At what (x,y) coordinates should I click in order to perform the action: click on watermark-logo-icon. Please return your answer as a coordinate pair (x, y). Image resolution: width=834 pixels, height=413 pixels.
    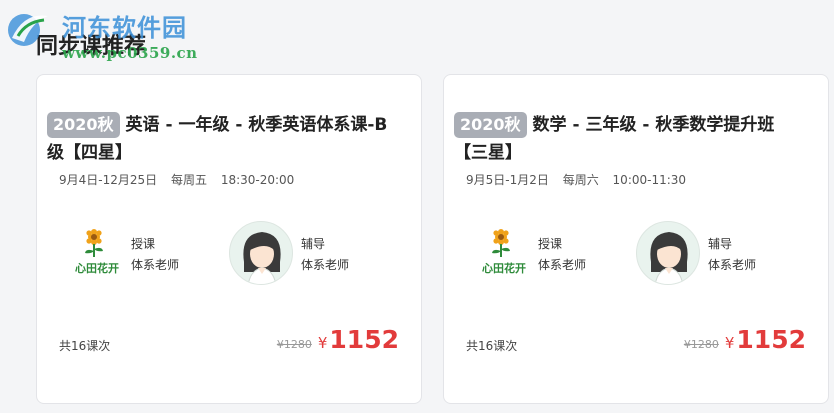
    Looking at the image, I should click on (28, 30).